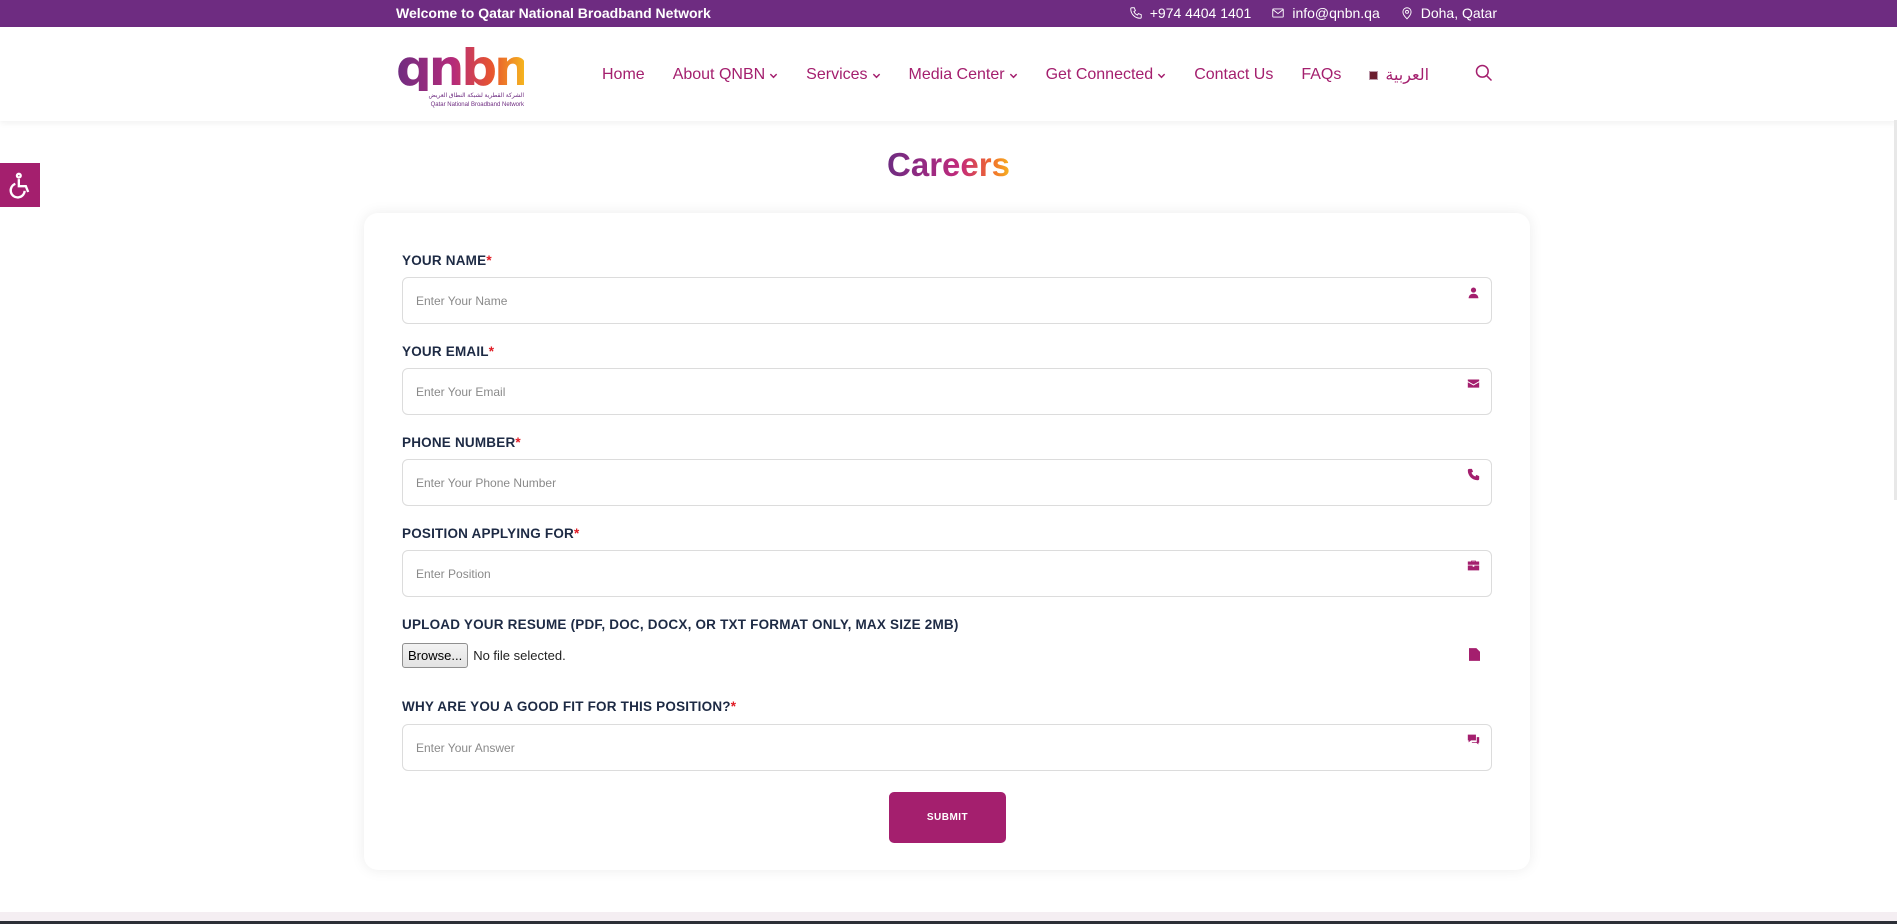 The image size is (1897, 924). I want to click on nav-contact-us: Contact Us, so click(1233, 75).